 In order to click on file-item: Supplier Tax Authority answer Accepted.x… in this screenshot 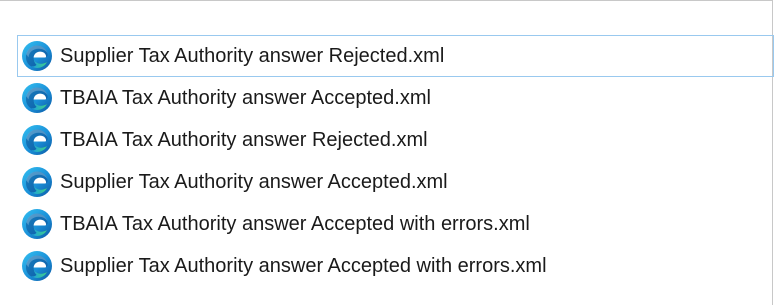, I will do `click(395, 182)`.